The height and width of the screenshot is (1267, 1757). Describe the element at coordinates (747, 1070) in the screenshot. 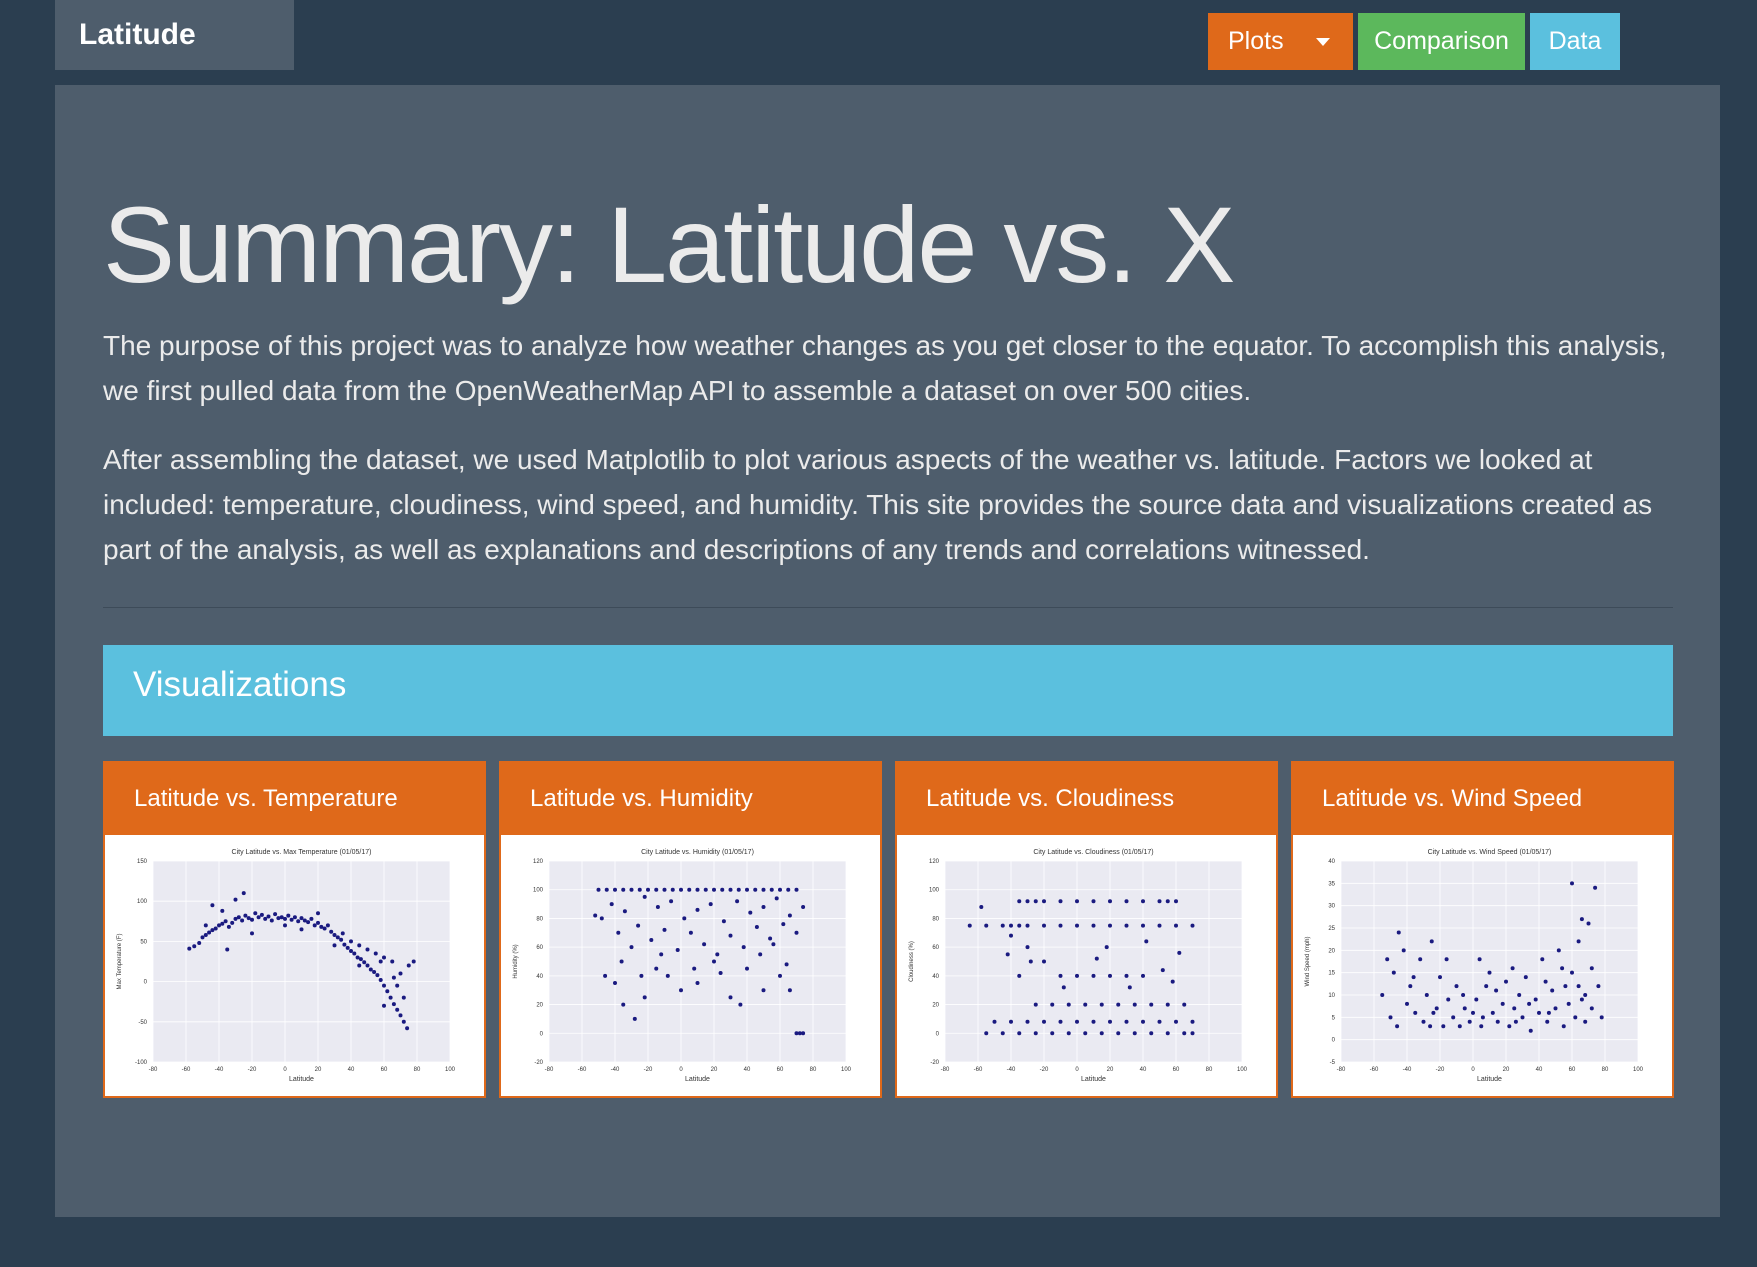

I see `x-tick-label: 40` at that location.